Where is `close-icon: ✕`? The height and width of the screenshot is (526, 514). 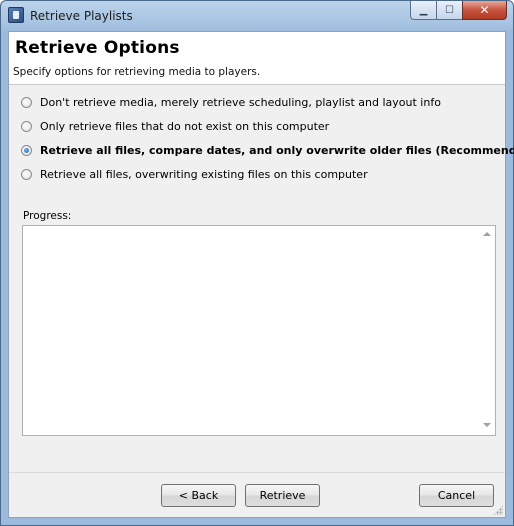 close-icon: ✕ is located at coordinates (484, 10).